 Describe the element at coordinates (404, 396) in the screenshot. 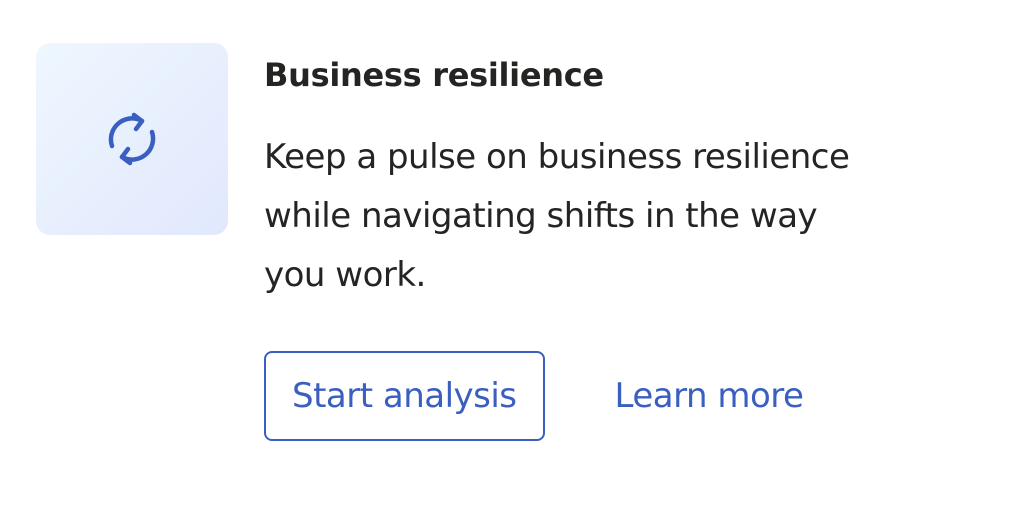

I see `start-analysis-button: Start analysis` at that location.